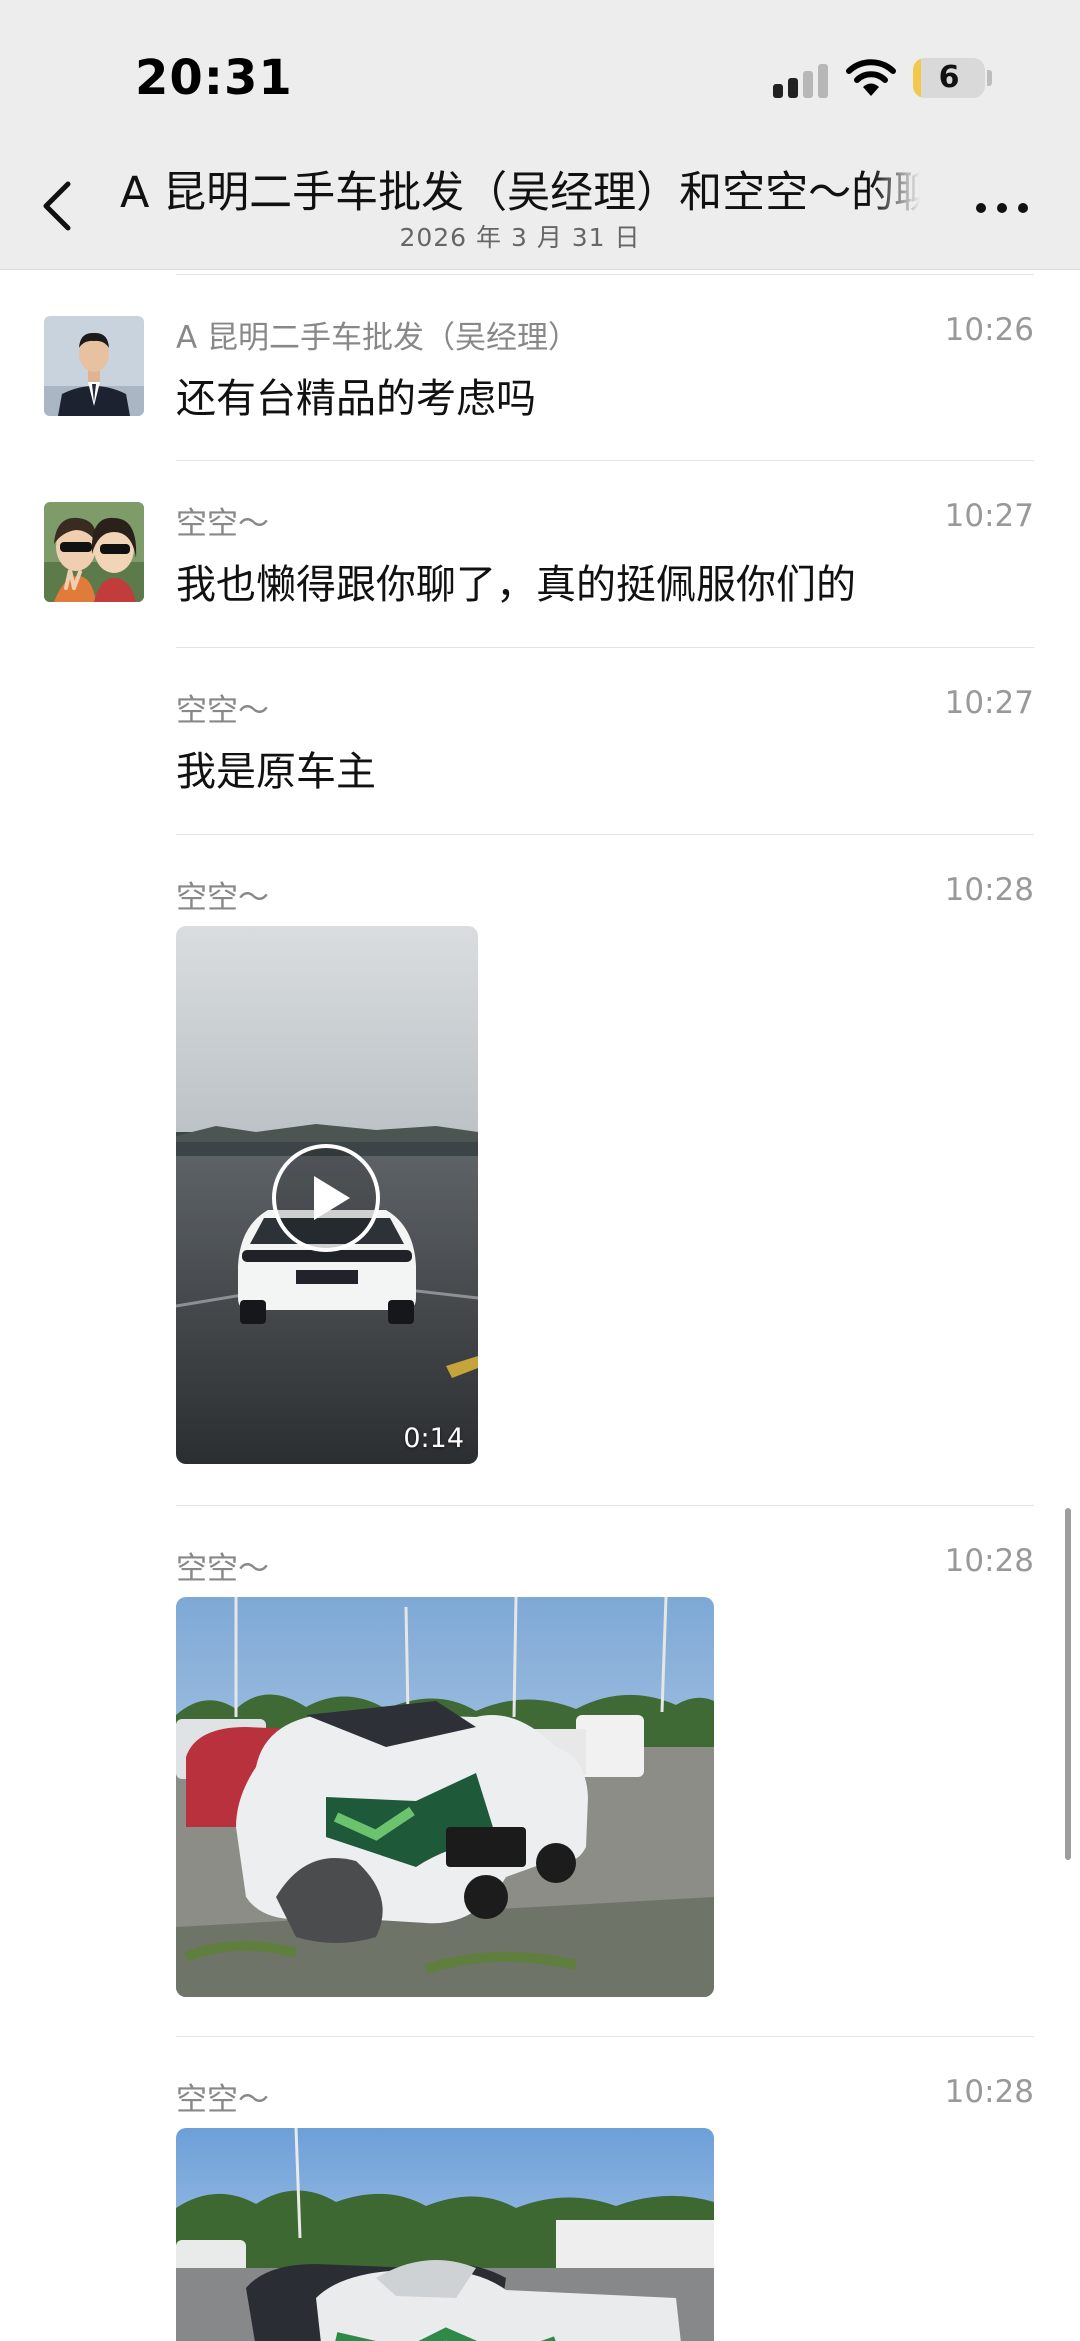 This screenshot has height=2341, width=1080. I want to click on message-time: 10:26, so click(989, 330).